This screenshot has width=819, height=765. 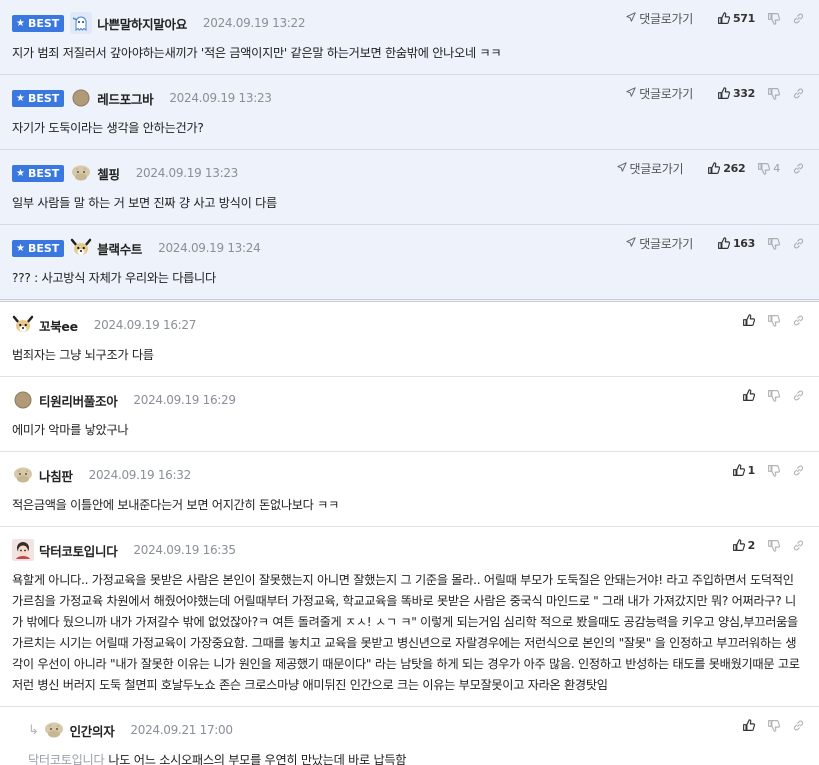 I want to click on comment-actions: 댓글로가기 332, so click(x=715, y=93).